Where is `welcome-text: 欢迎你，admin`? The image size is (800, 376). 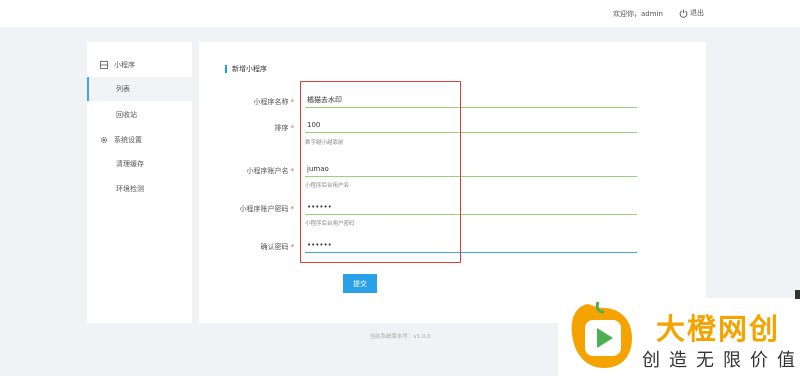 welcome-text: 欢迎你，admin is located at coordinates (638, 14).